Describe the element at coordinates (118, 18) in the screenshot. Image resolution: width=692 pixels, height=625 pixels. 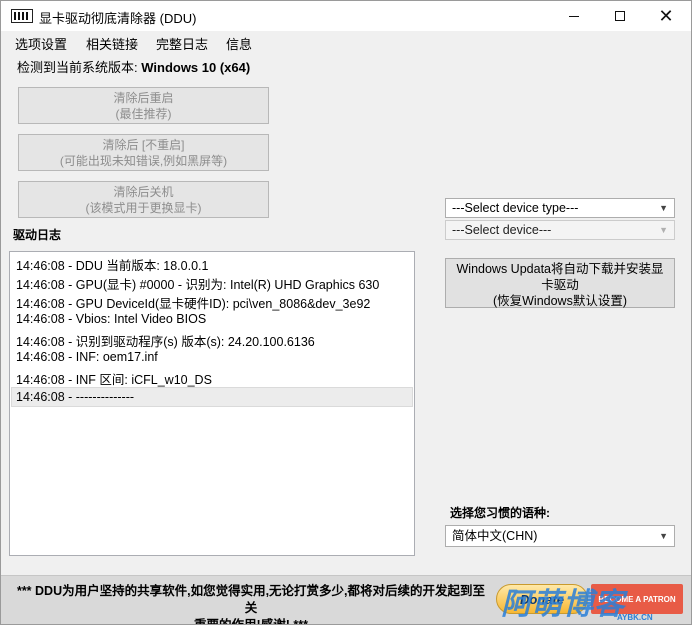
I see `window-title: 显卡驱动彻底清除器 (DDU)` at that location.